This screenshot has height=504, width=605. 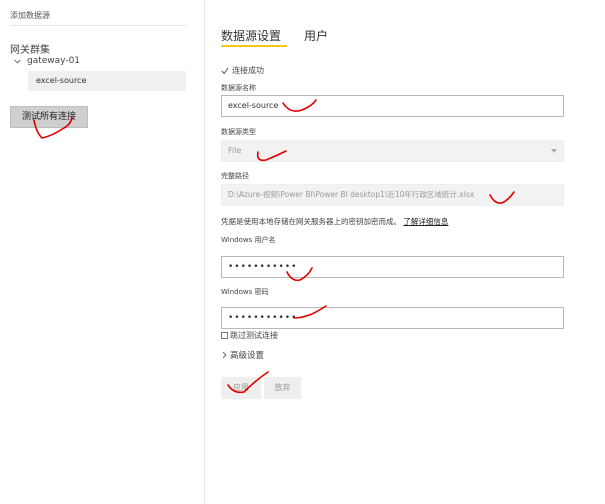 I want to click on gateway-tree-item: gateway-01, so click(x=47, y=61).